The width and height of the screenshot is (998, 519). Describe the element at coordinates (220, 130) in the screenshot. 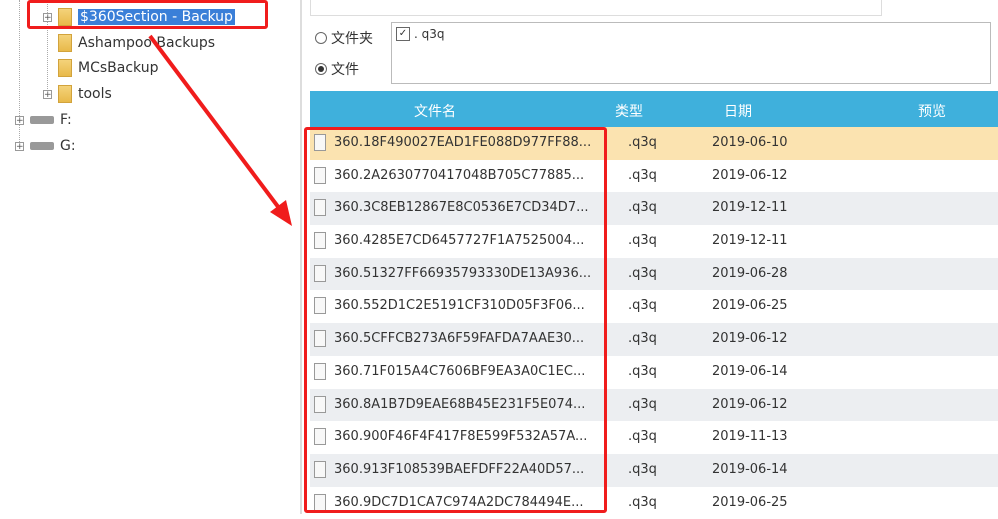

I see `annotation-arrow` at that location.